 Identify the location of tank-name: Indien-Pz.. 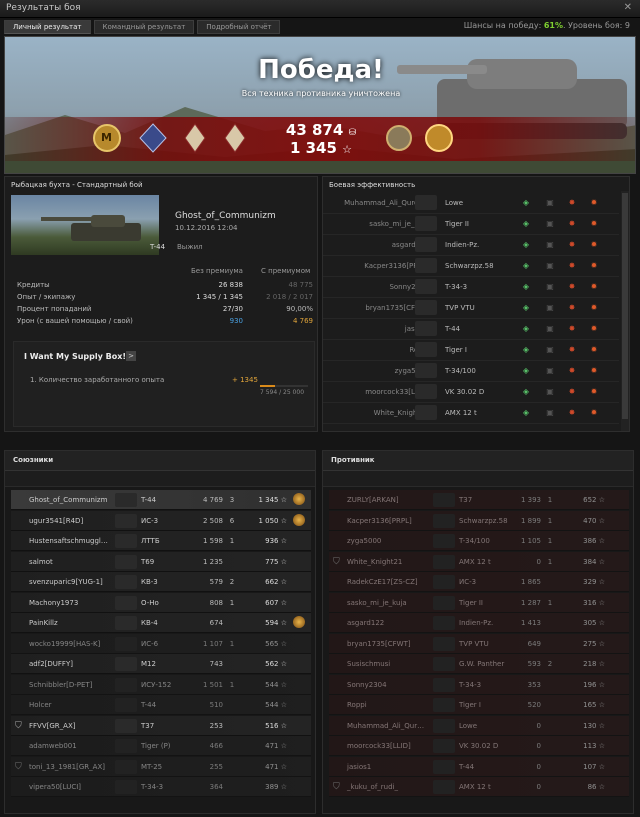
(462, 245).